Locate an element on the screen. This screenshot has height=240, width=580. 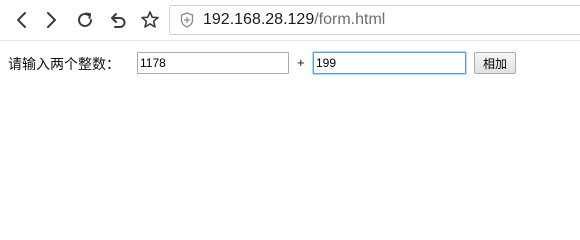
first-number-input is located at coordinates (213, 63).